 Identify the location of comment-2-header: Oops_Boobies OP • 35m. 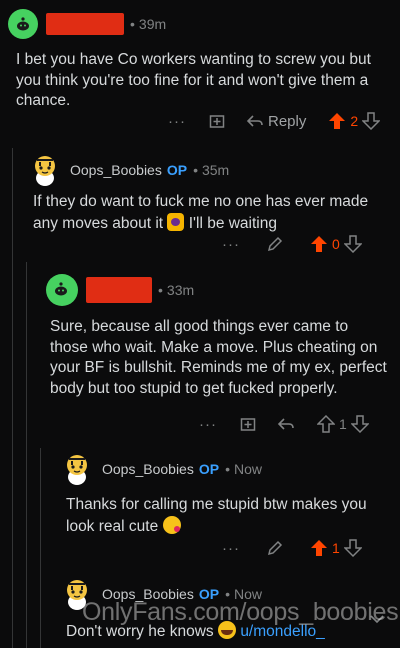
(129, 170).